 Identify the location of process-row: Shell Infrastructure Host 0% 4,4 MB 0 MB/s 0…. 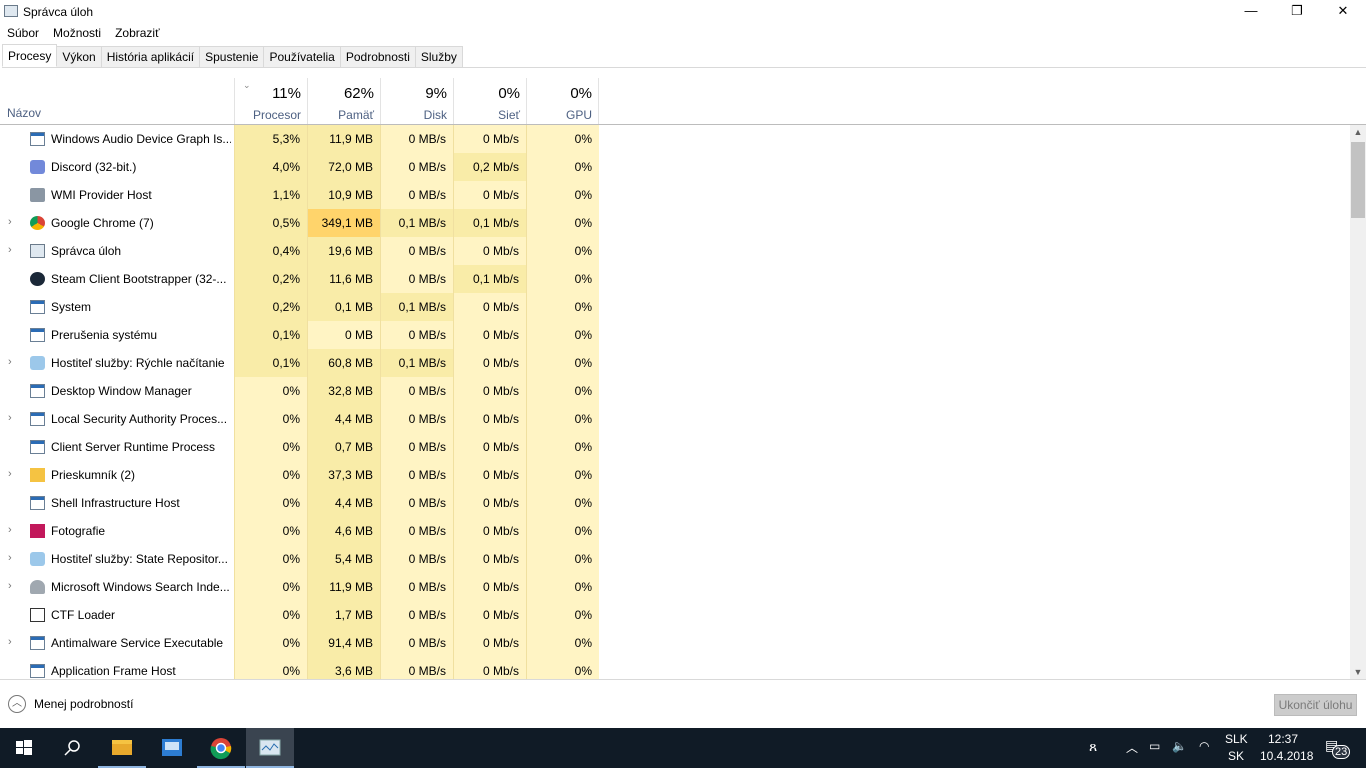
(675, 503).